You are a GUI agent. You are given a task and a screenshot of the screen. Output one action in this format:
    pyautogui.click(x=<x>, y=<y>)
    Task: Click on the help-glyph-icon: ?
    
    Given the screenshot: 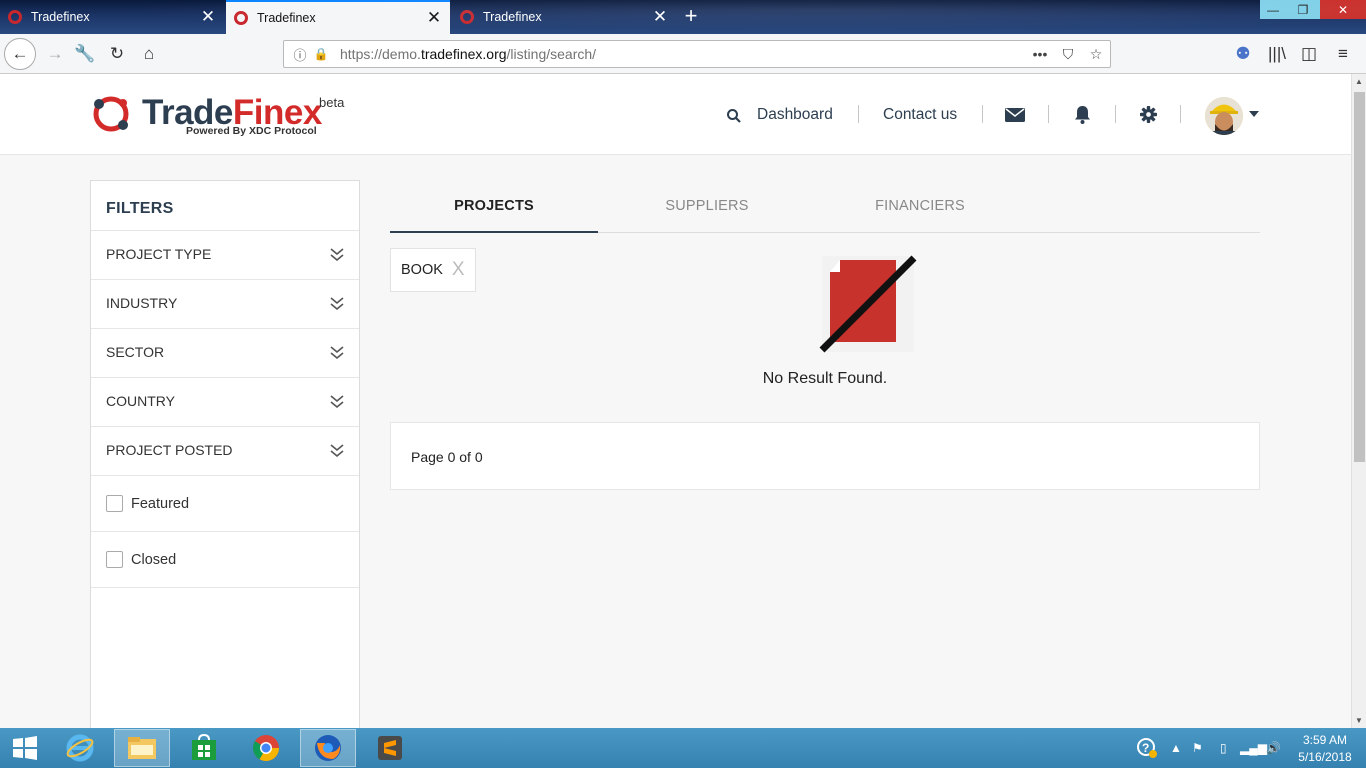 What is the action you would take?
    pyautogui.click(x=1147, y=748)
    